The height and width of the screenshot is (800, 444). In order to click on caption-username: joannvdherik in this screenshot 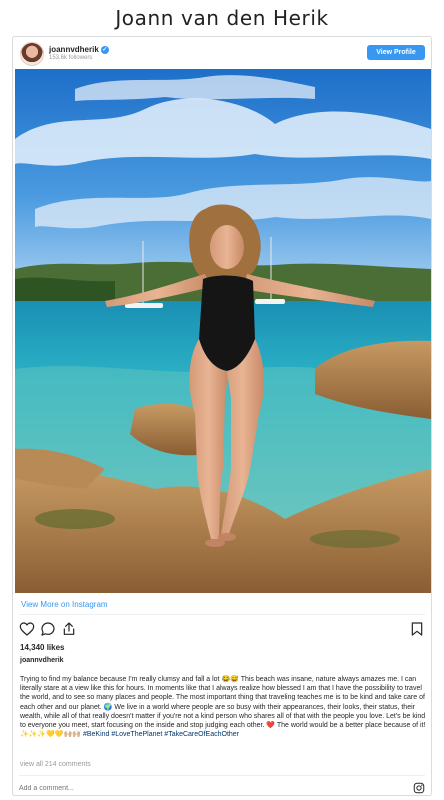, I will do `click(42, 660)`.